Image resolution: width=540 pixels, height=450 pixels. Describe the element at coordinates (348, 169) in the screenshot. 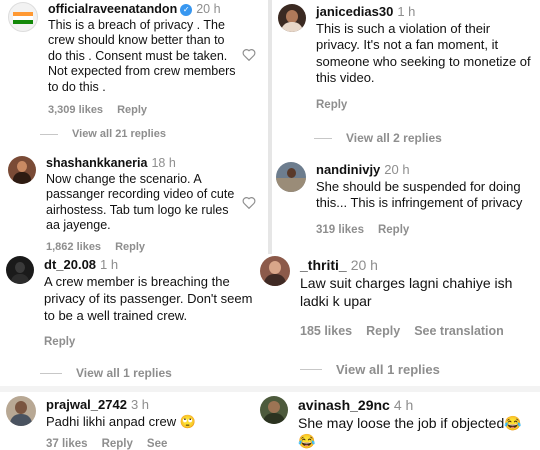

I see `comment-username: nandinivjy` at that location.